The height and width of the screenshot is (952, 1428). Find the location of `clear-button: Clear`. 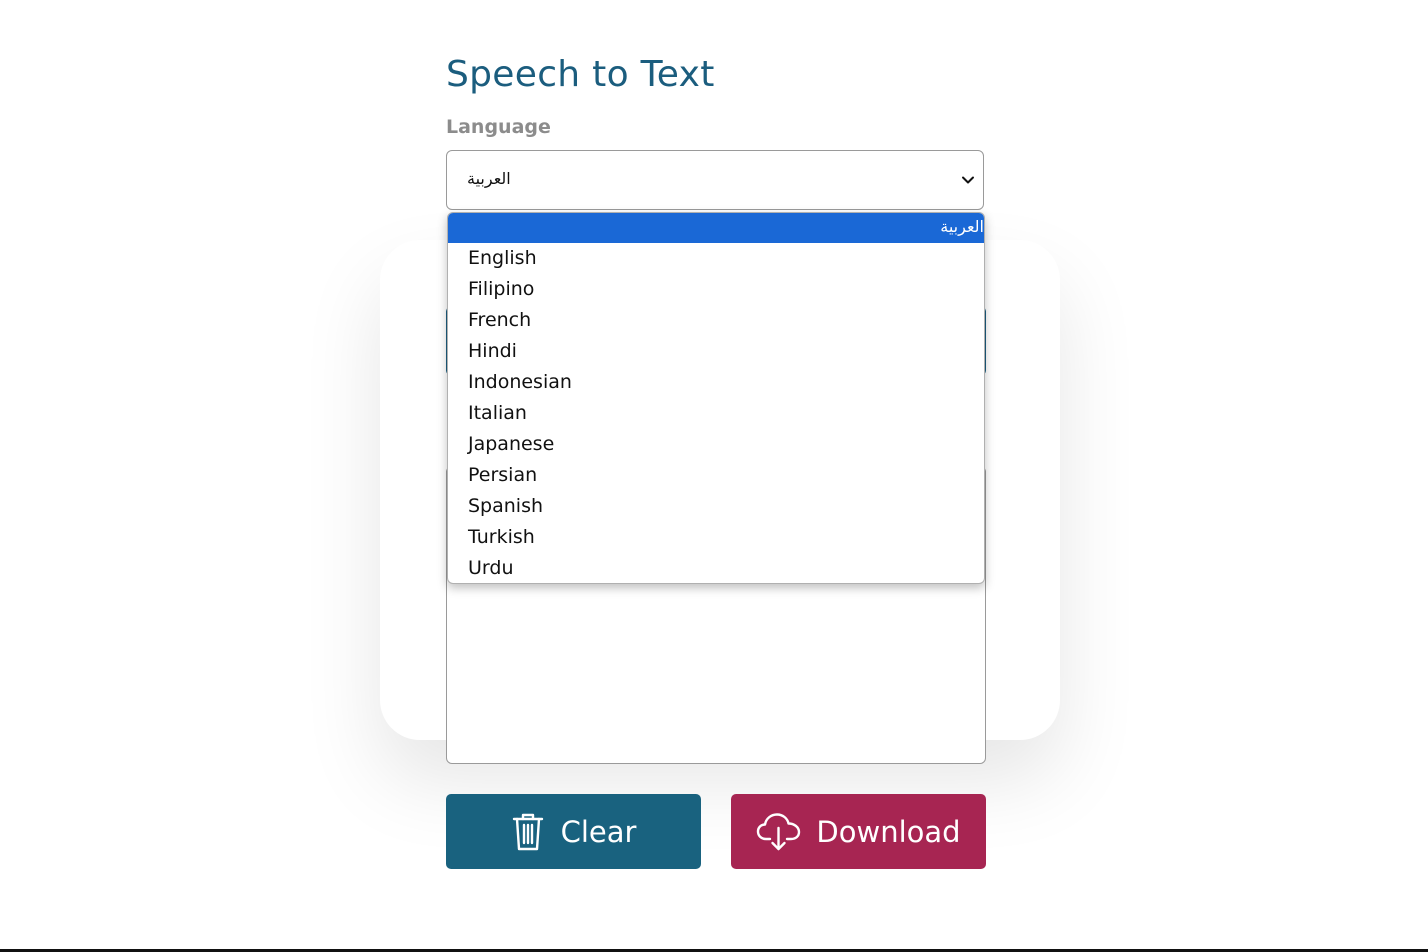

clear-button: Clear is located at coordinates (573, 831).